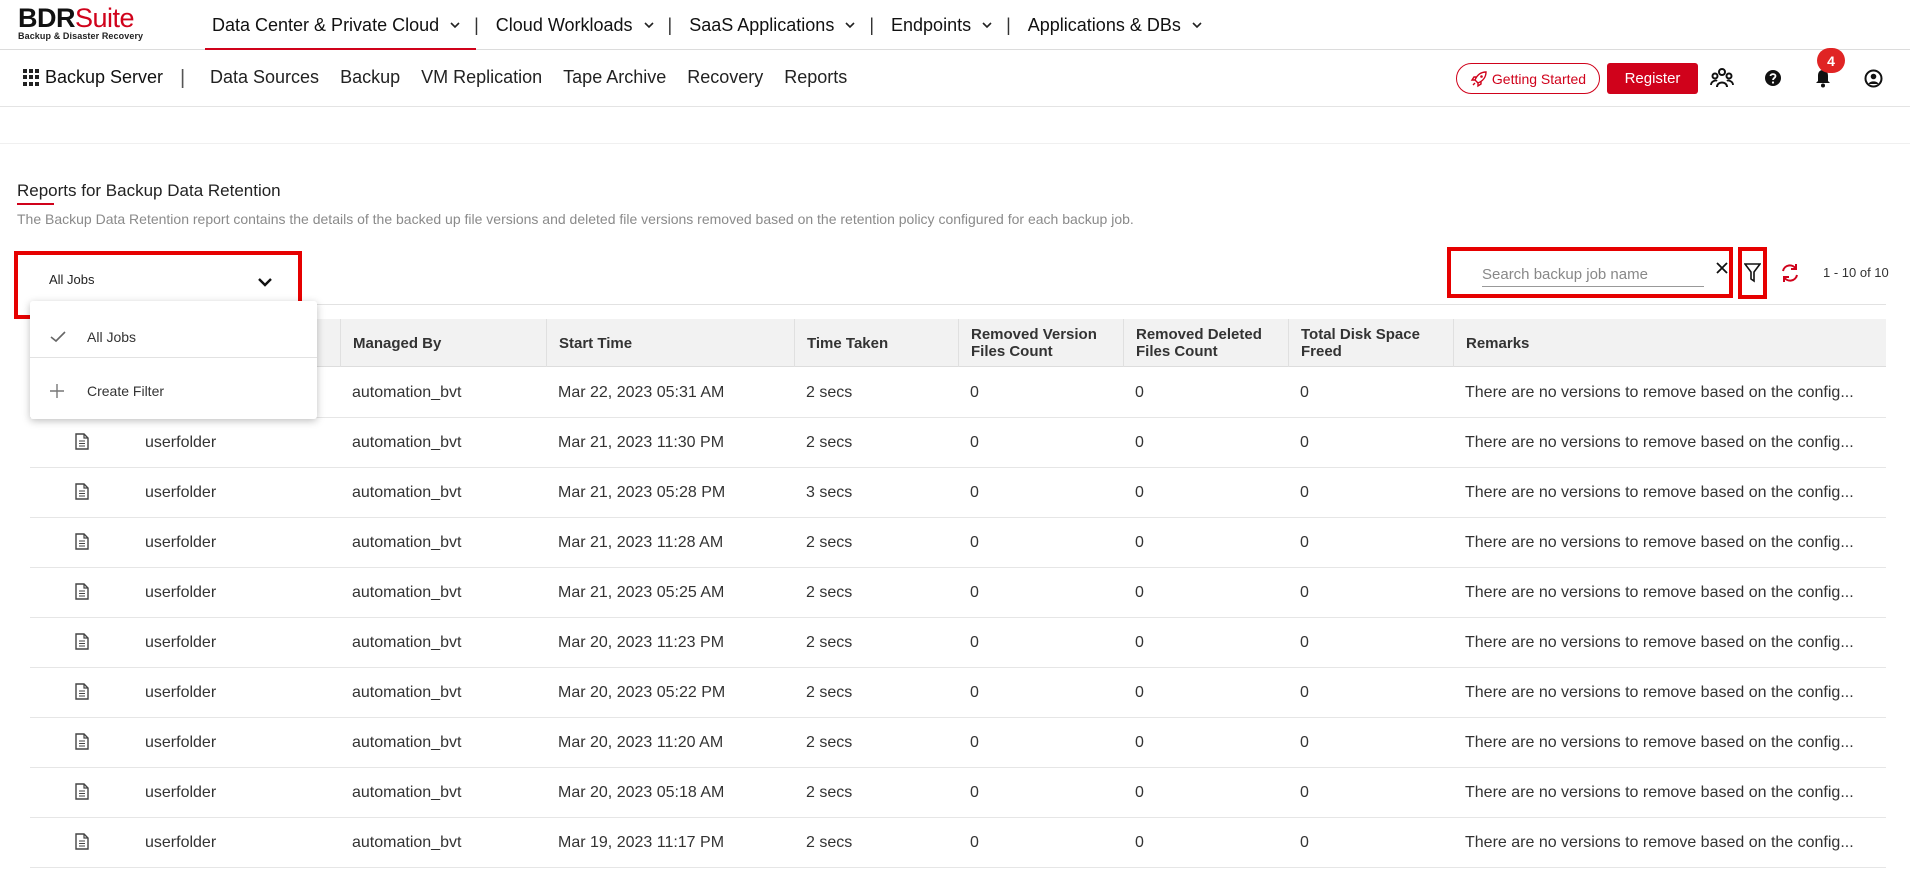 Image resolution: width=1910 pixels, height=874 pixels. What do you see at coordinates (443, 343) in the screenshot?
I see `column-header: Managed By` at bounding box center [443, 343].